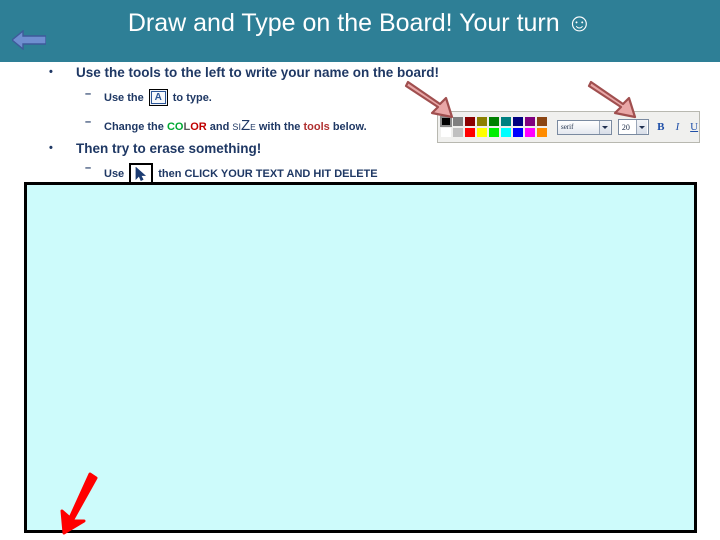 The height and width of the screenshot is (540, 720). I want to click on color-word: COLOR, so click(187, 127).